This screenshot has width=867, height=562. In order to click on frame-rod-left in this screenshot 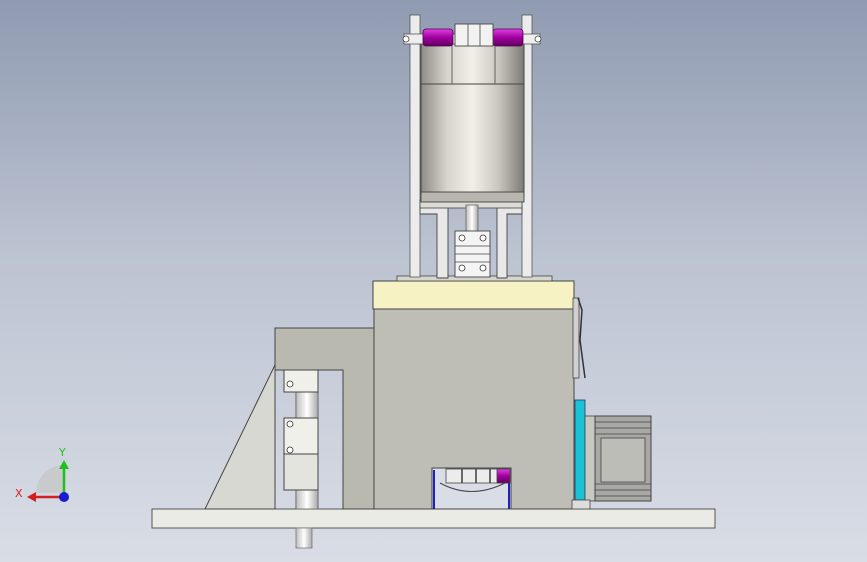, I will do `click(415, 146)`.